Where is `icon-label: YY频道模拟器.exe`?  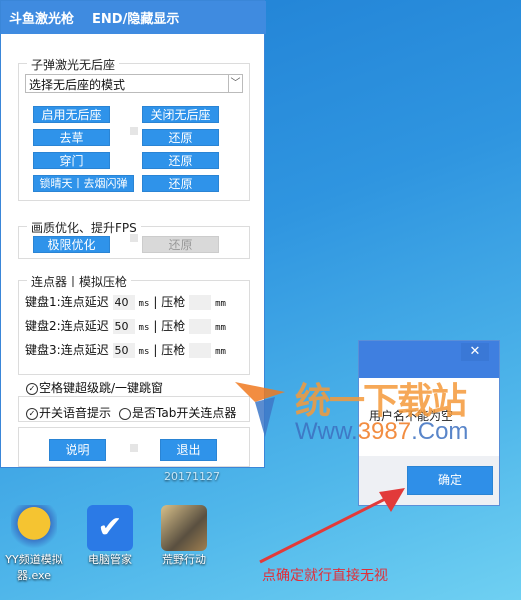
icon-label: YY频道模拟器.exe is located at coordinates (34, 567).